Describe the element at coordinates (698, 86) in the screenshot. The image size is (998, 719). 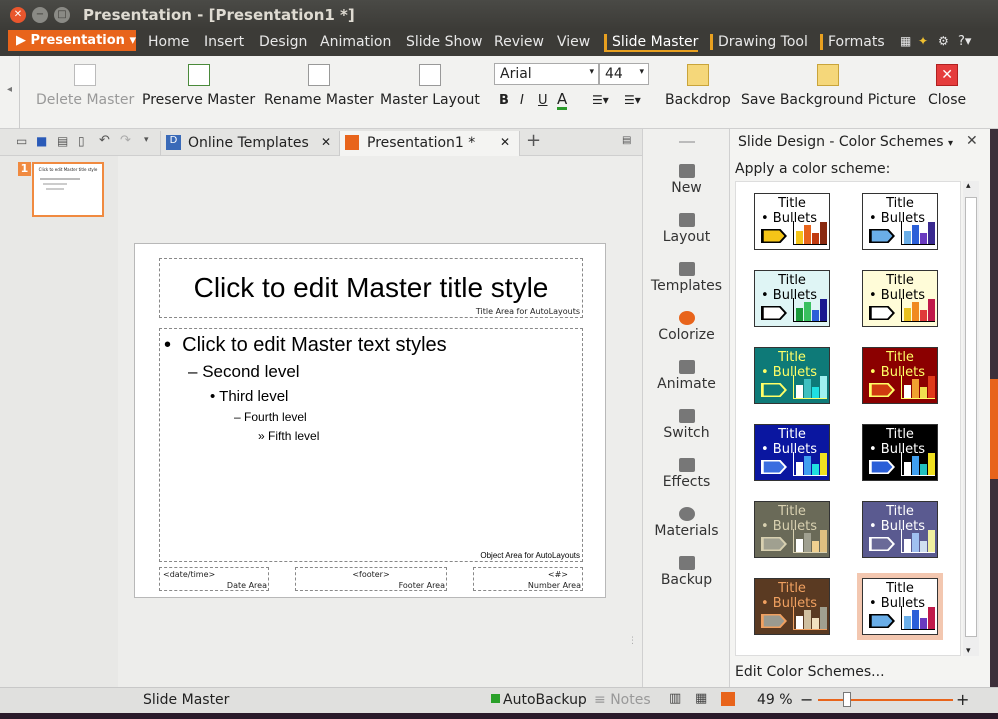
I see `backdrop-button: Backdrop` at that location.